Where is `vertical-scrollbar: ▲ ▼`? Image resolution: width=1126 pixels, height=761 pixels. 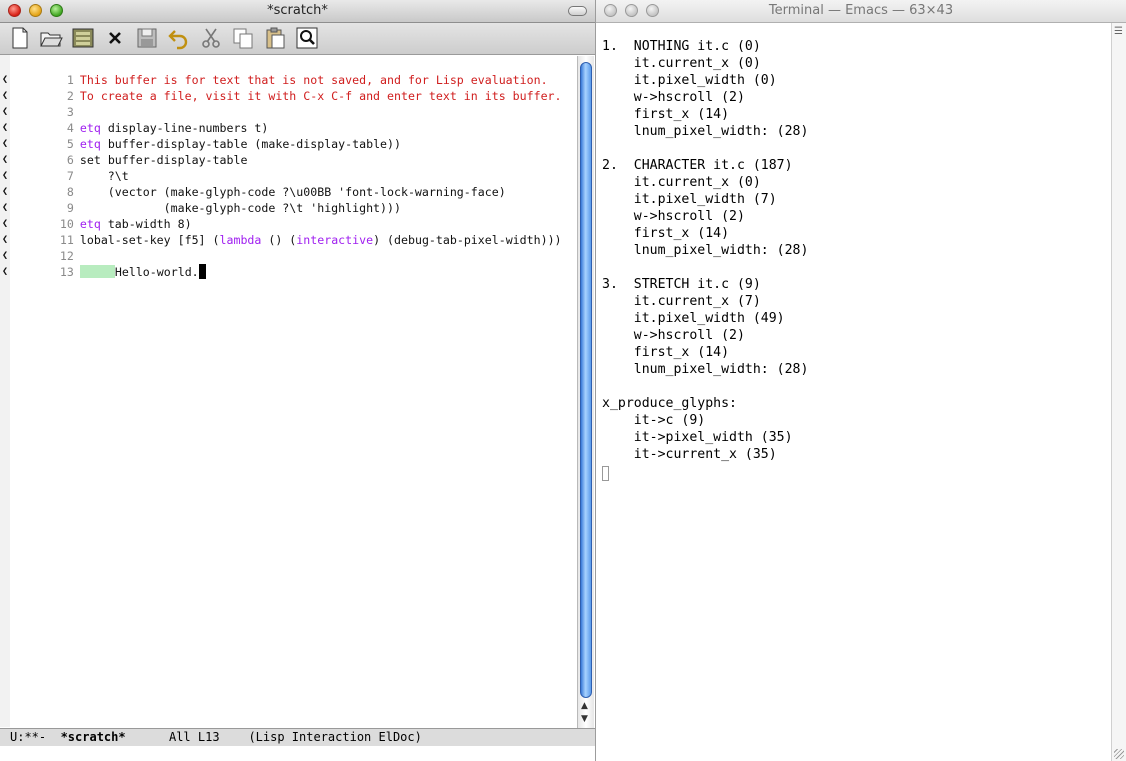 vertical-scrollbar: ▲ ▼ is located at coordinates (585, 392).